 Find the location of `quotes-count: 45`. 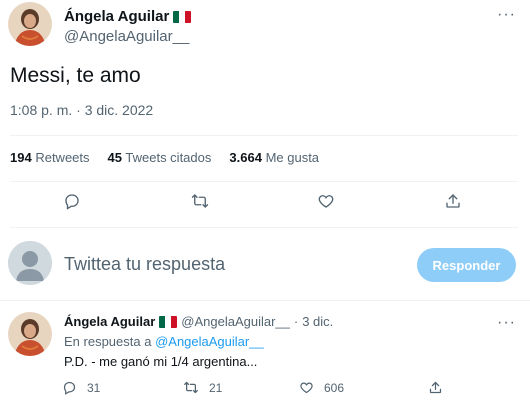

quotes-count: 45 is located at coordinates (114, 157).